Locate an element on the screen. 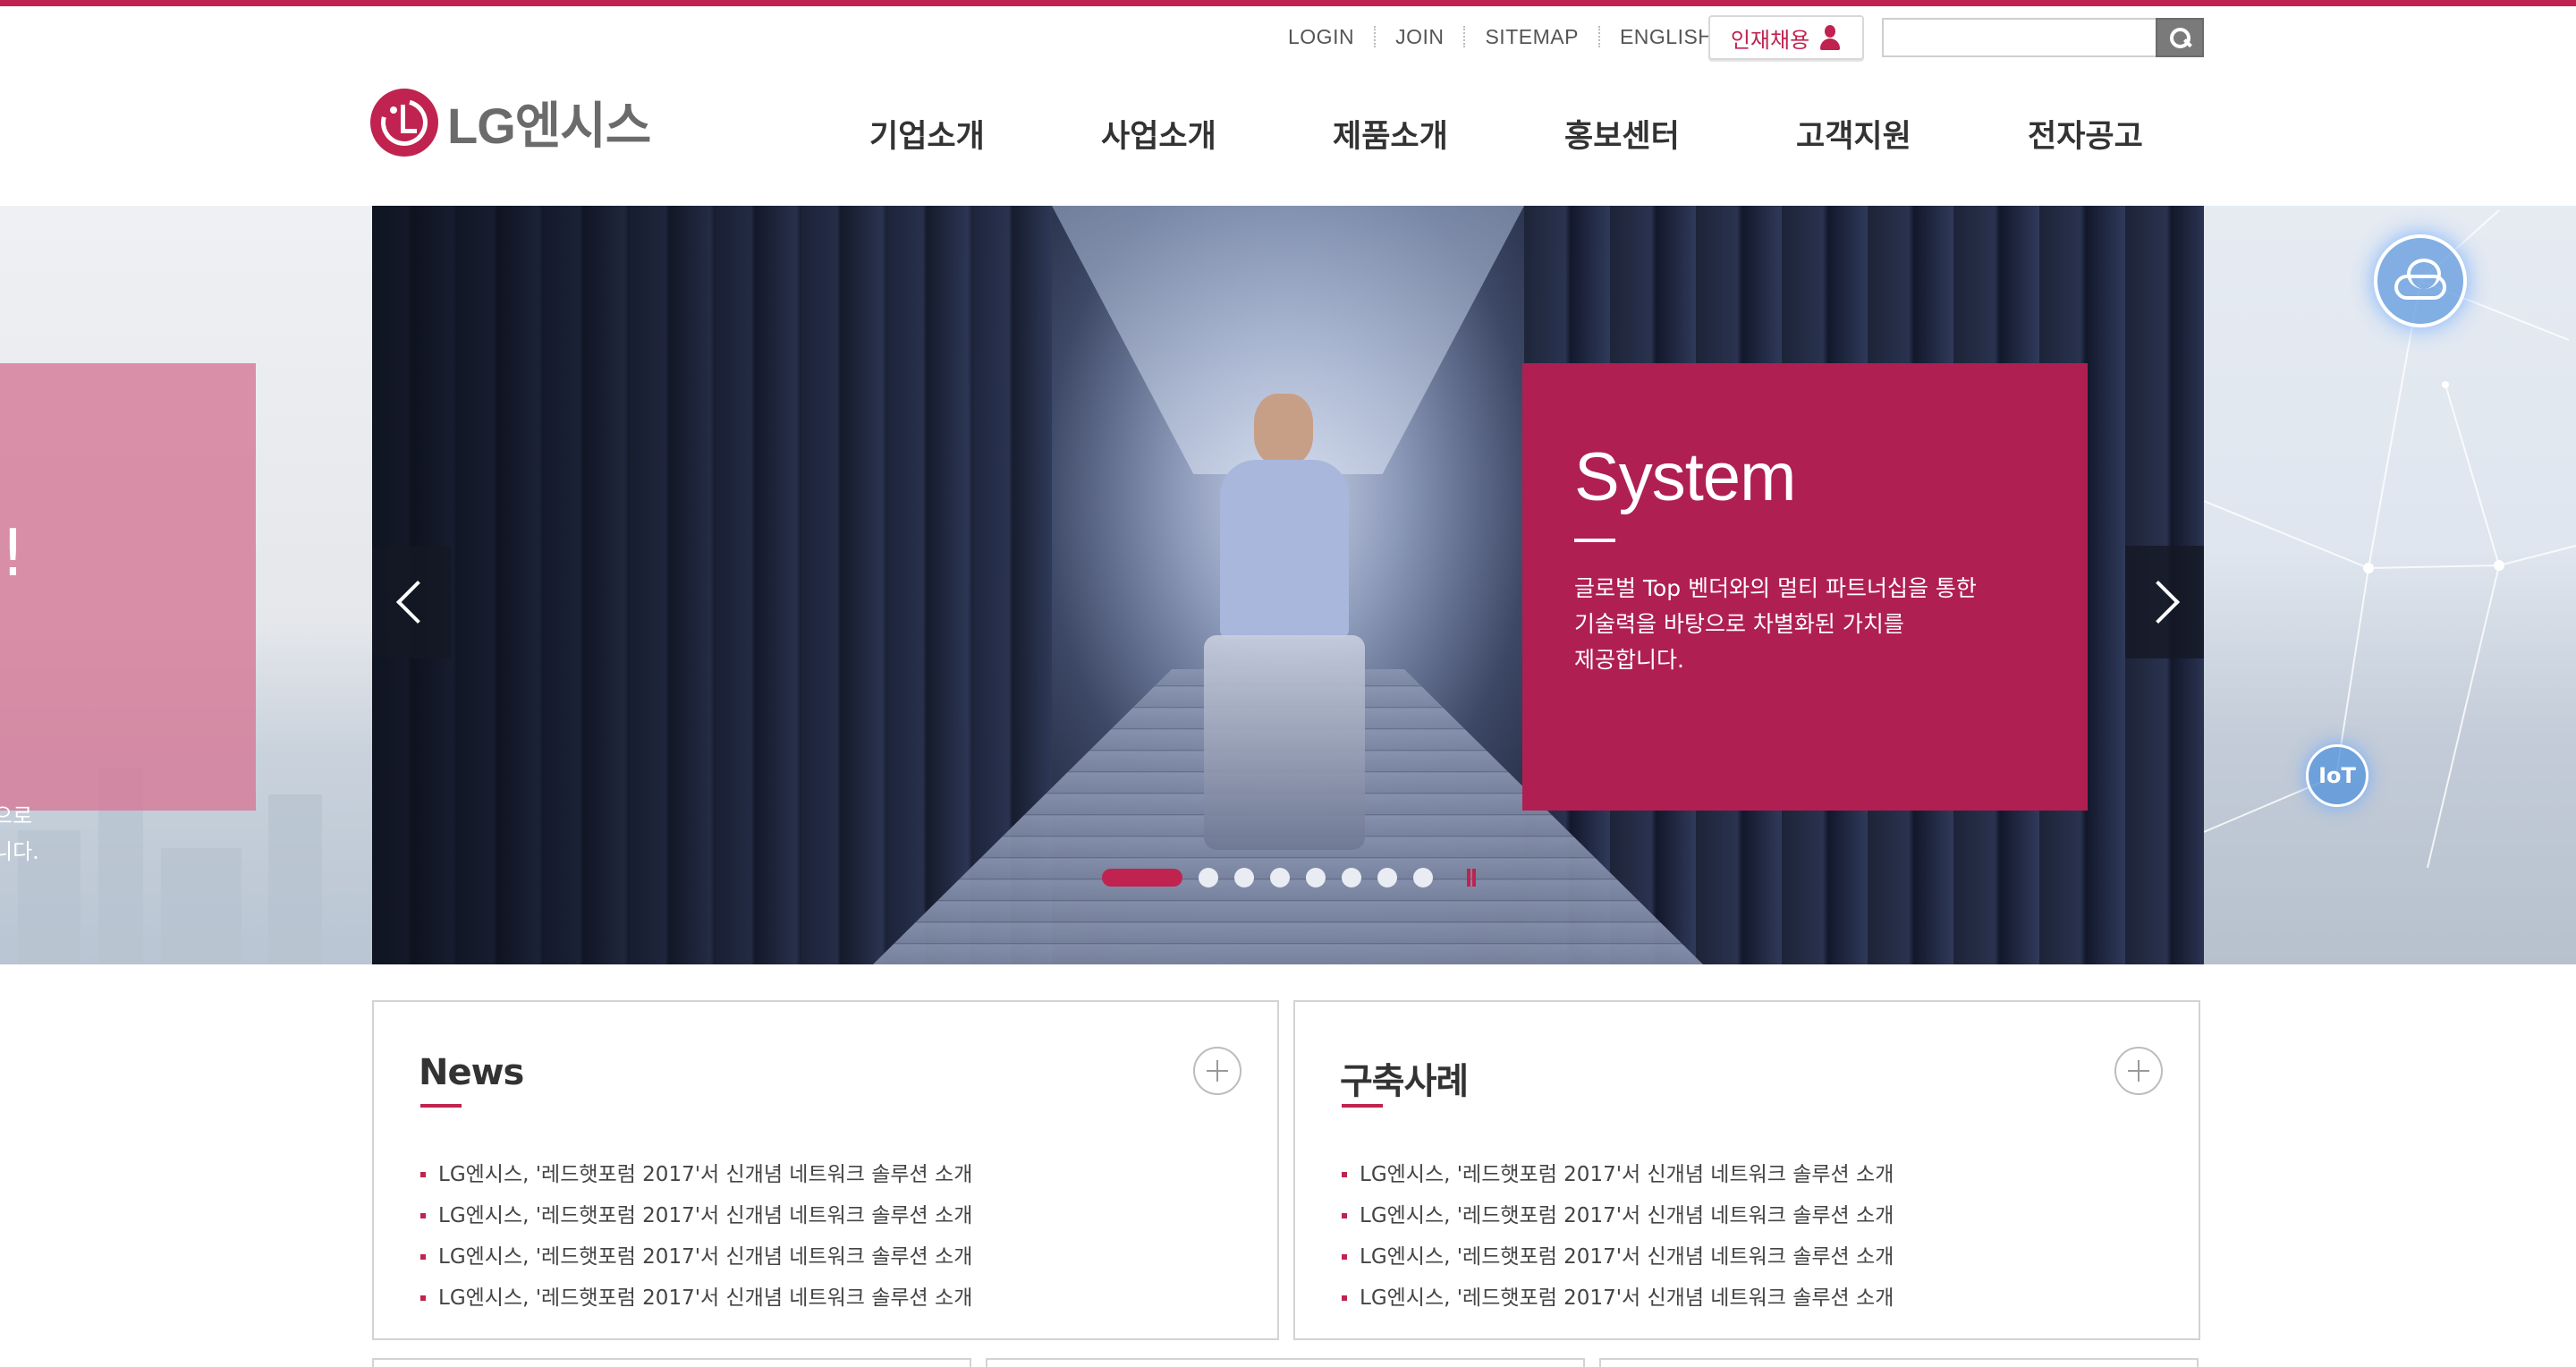 The height and width of the screenshot is (1367, 2576). cloud-badge is located at coordinates (2420, 281).